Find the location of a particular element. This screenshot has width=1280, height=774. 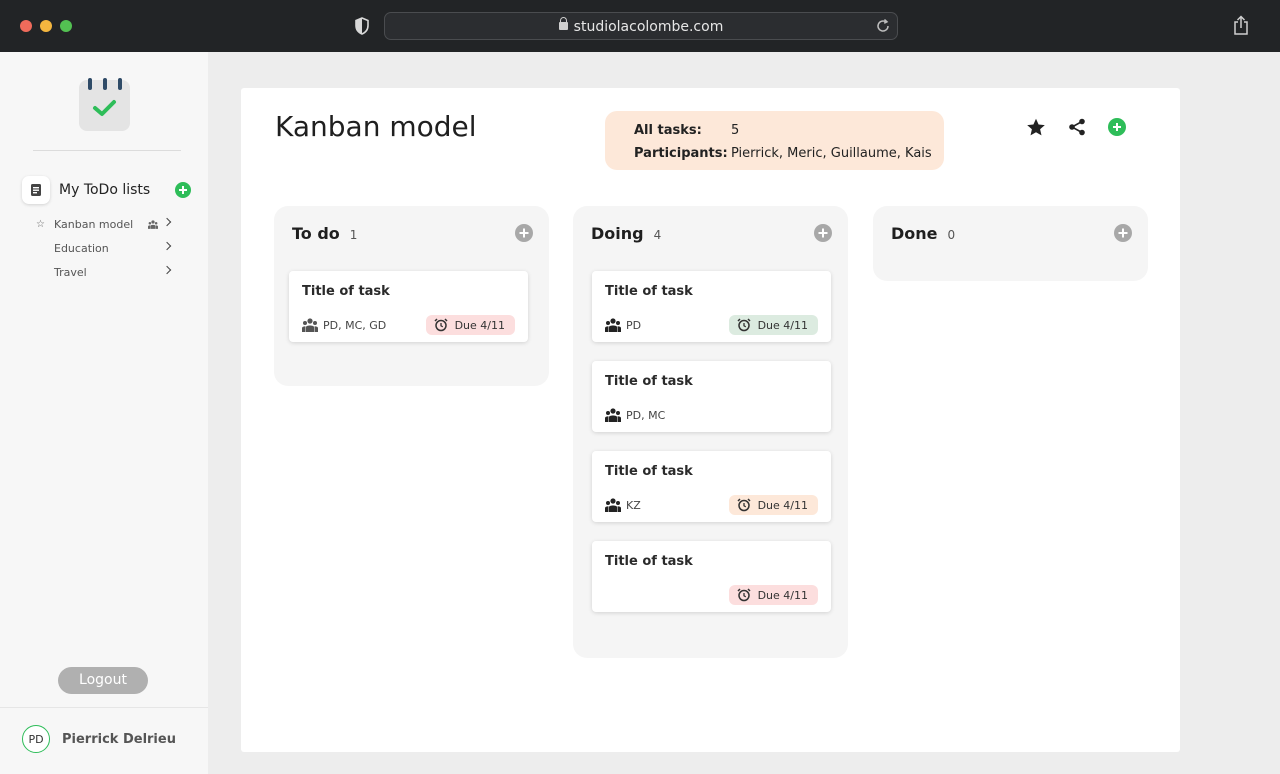

sidebar-item-kanban-model: ☆ Kanban model is located at coordinates (106, 224).